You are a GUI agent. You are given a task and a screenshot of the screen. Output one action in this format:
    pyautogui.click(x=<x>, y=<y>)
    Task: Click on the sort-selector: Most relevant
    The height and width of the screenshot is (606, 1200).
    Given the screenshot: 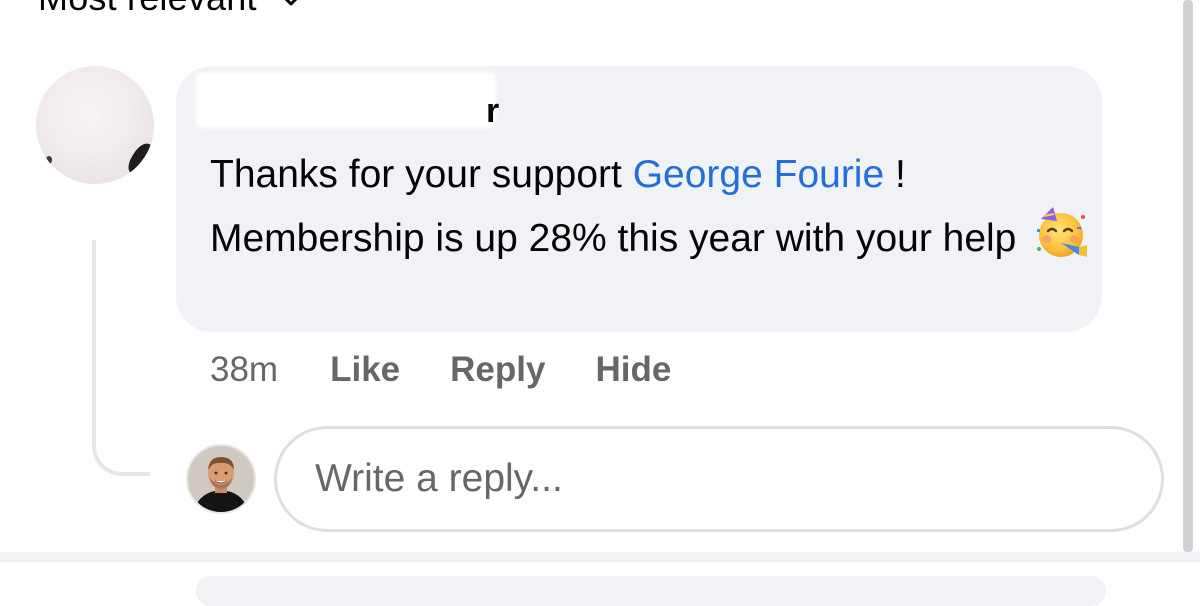 What is the action you would take?
    pyautogui.click(x=170, y=9)
    